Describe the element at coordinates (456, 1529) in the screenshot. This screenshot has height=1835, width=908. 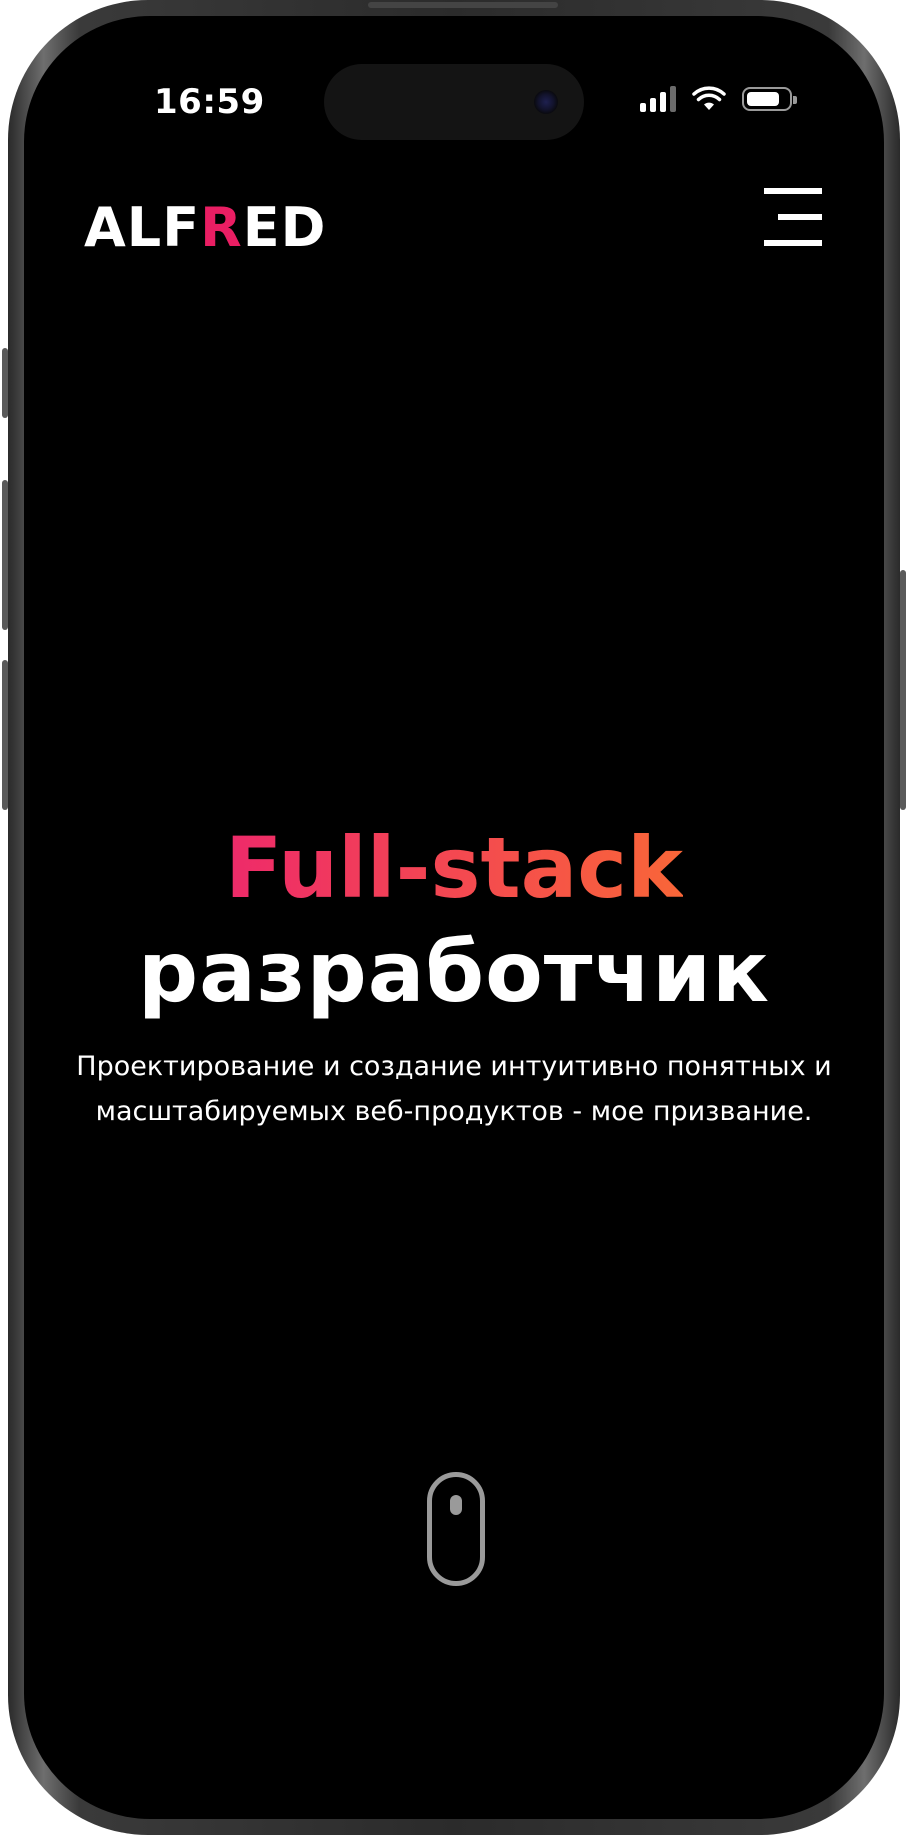
I see `mouse-scroll-icon` at that location.